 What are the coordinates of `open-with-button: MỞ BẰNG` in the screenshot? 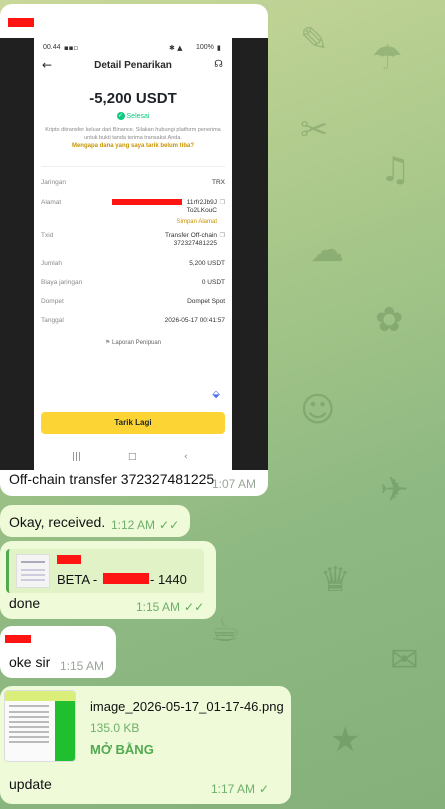 It's located at (122, 749).